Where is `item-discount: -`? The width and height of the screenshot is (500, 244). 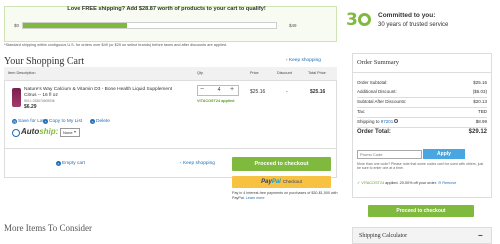
item-discount: - is located at coordinates (287, 92).